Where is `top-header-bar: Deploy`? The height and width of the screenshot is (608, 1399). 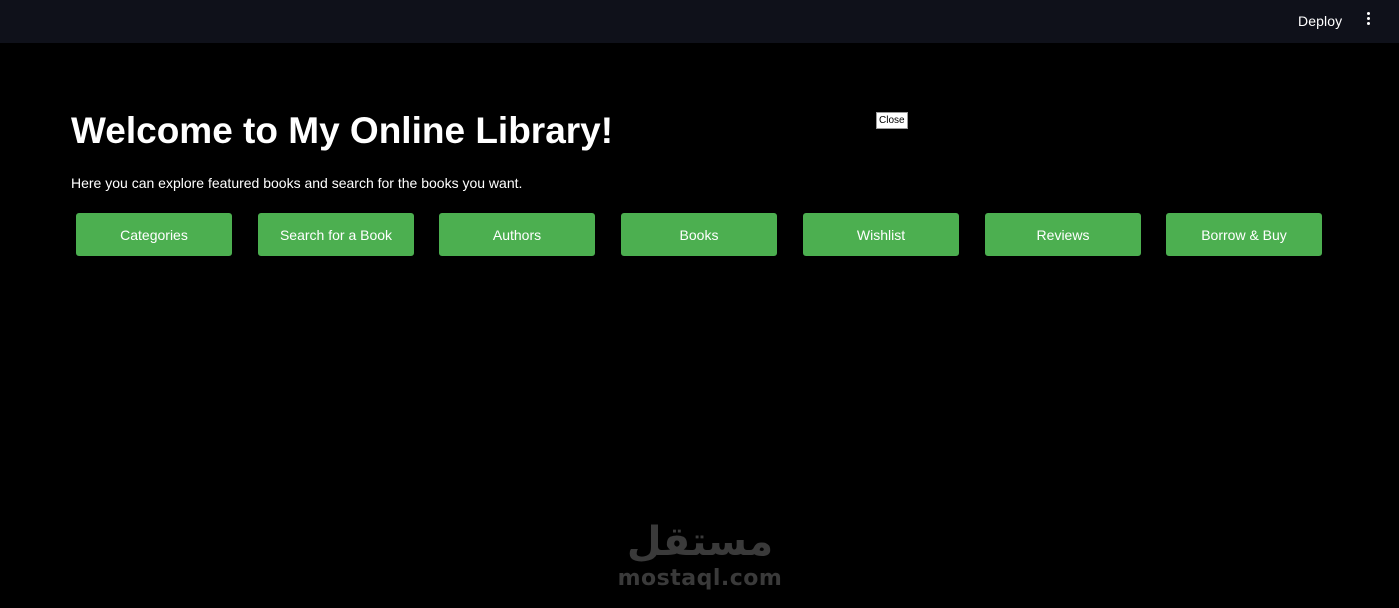
top-header-bar: Deploy is located at coordinates (699, 21).